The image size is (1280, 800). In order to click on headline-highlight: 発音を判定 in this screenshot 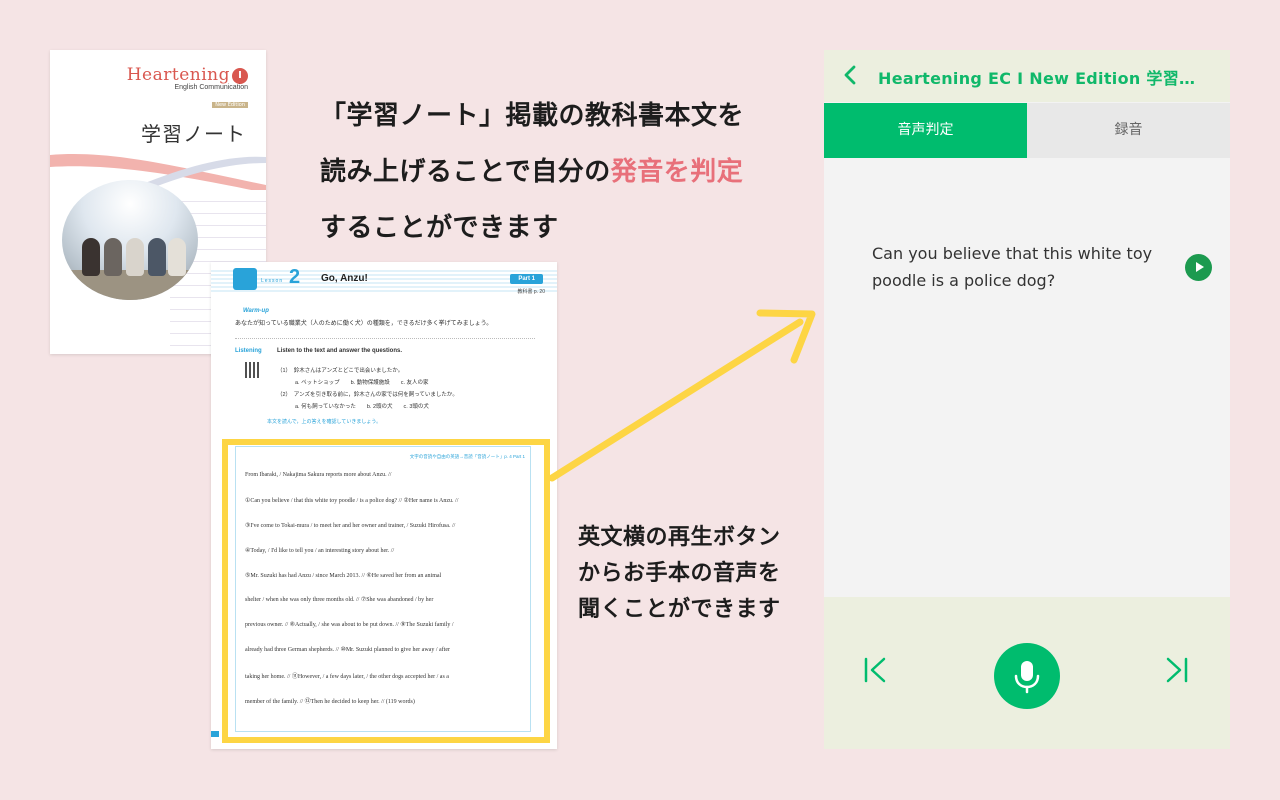, I will do `click(677, 172)`.